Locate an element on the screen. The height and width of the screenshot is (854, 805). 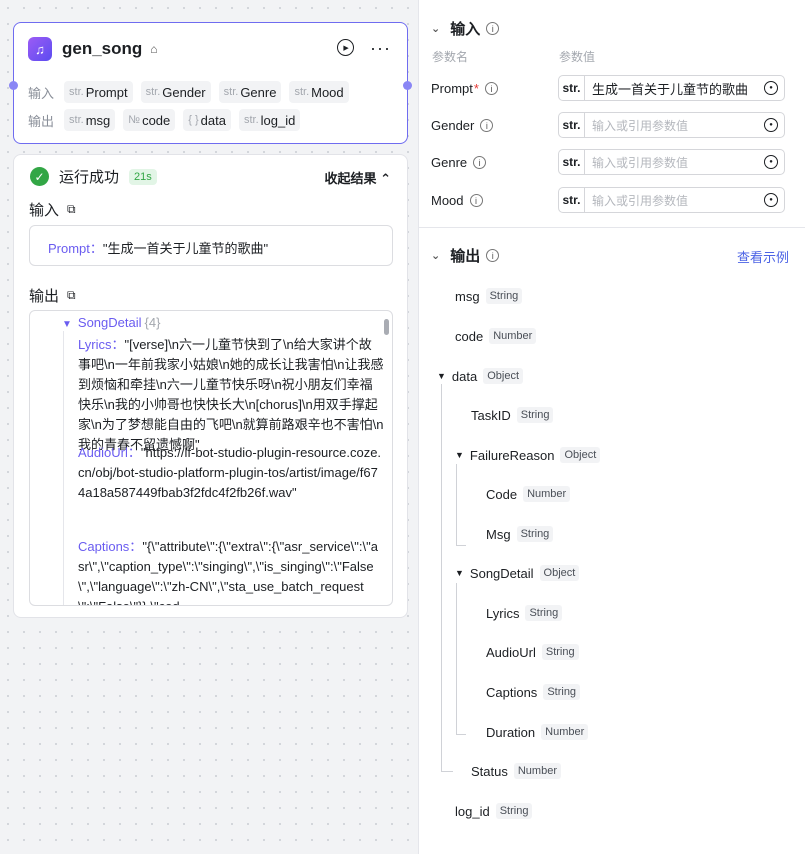
output-field: Msg String is located at coordinates (520, 534).